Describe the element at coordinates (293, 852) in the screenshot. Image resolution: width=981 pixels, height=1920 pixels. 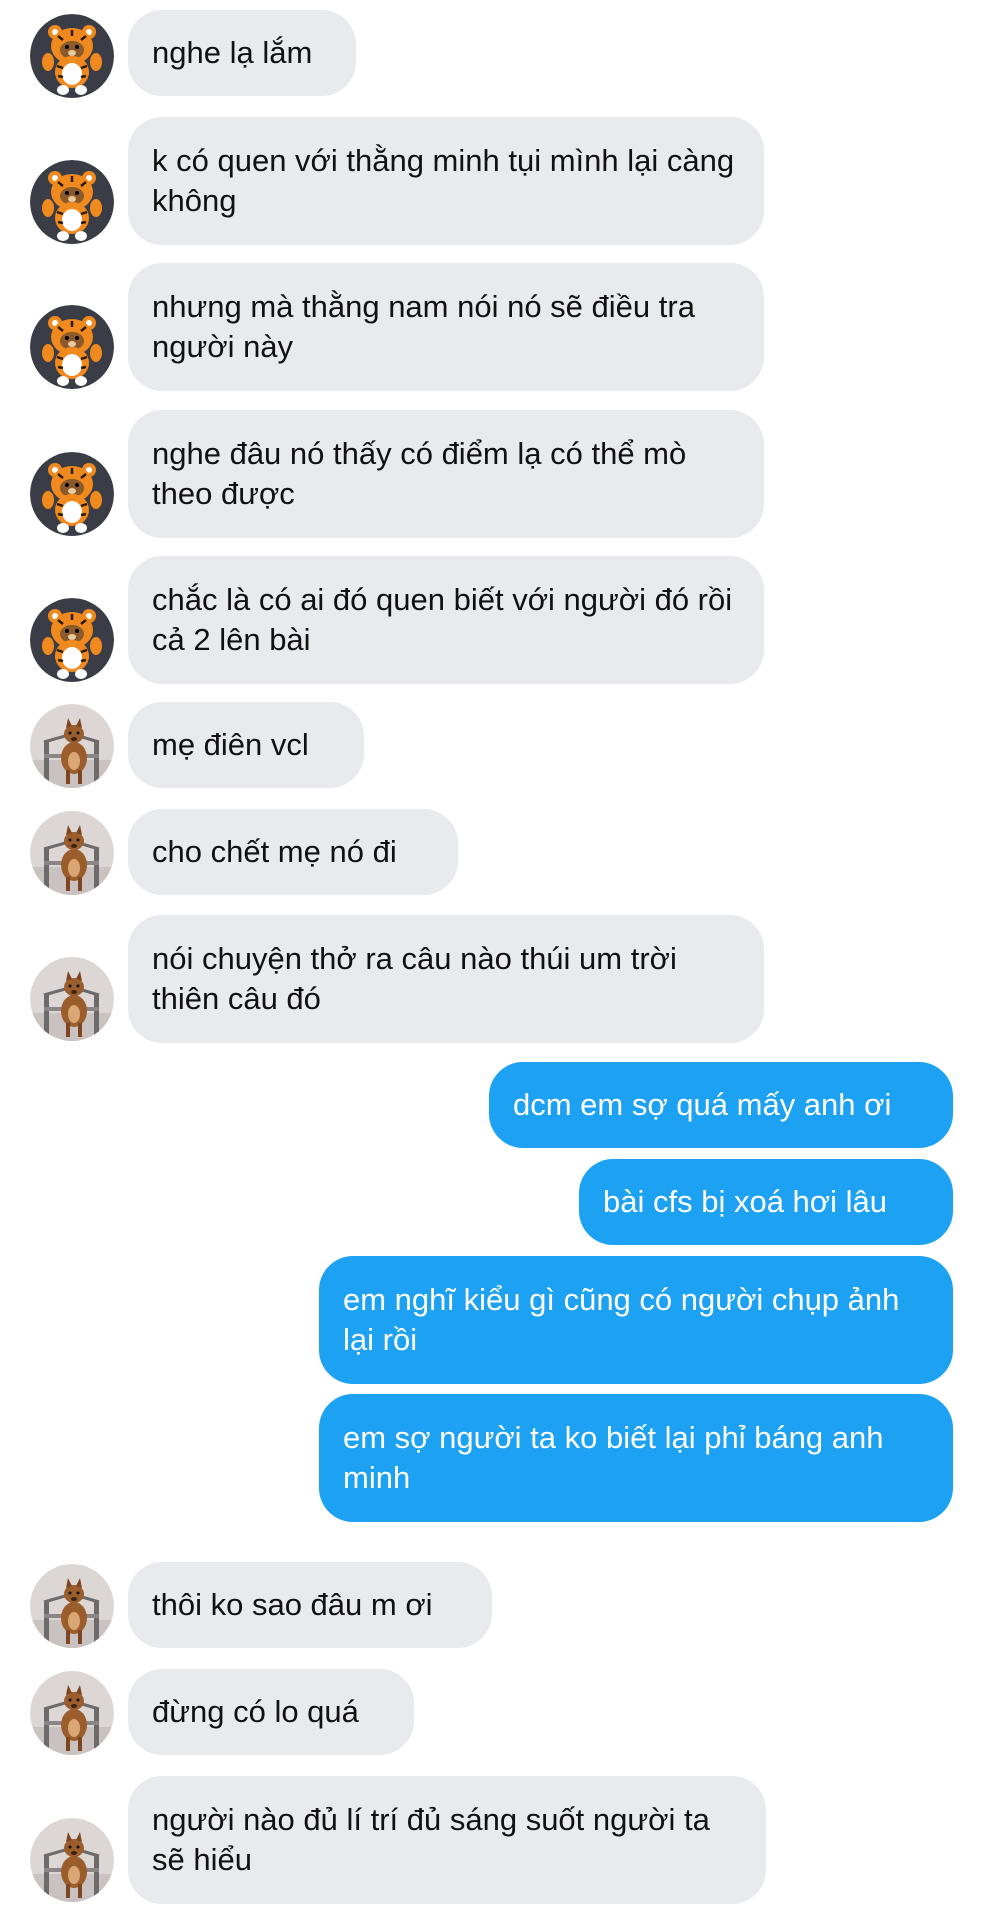
I see `message-bubble: cho chết mẹ nó đi` at that location.